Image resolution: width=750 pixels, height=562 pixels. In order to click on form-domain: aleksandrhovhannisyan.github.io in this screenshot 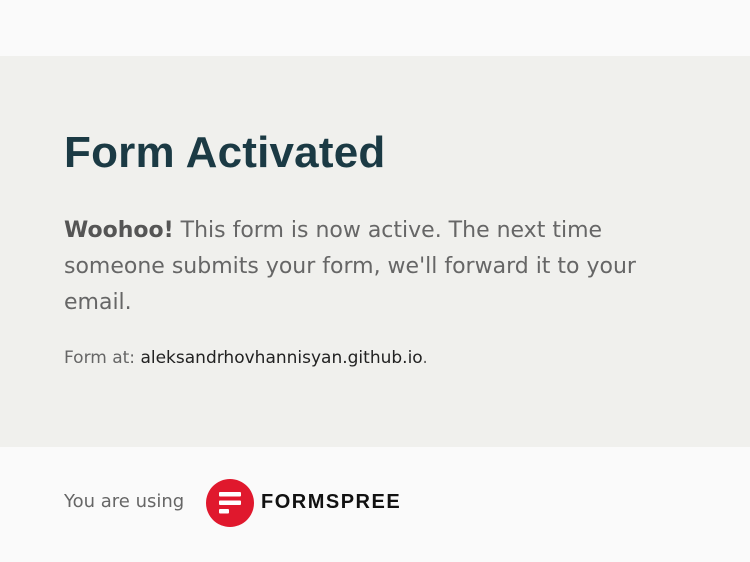, I will do `click(281, 358)`.